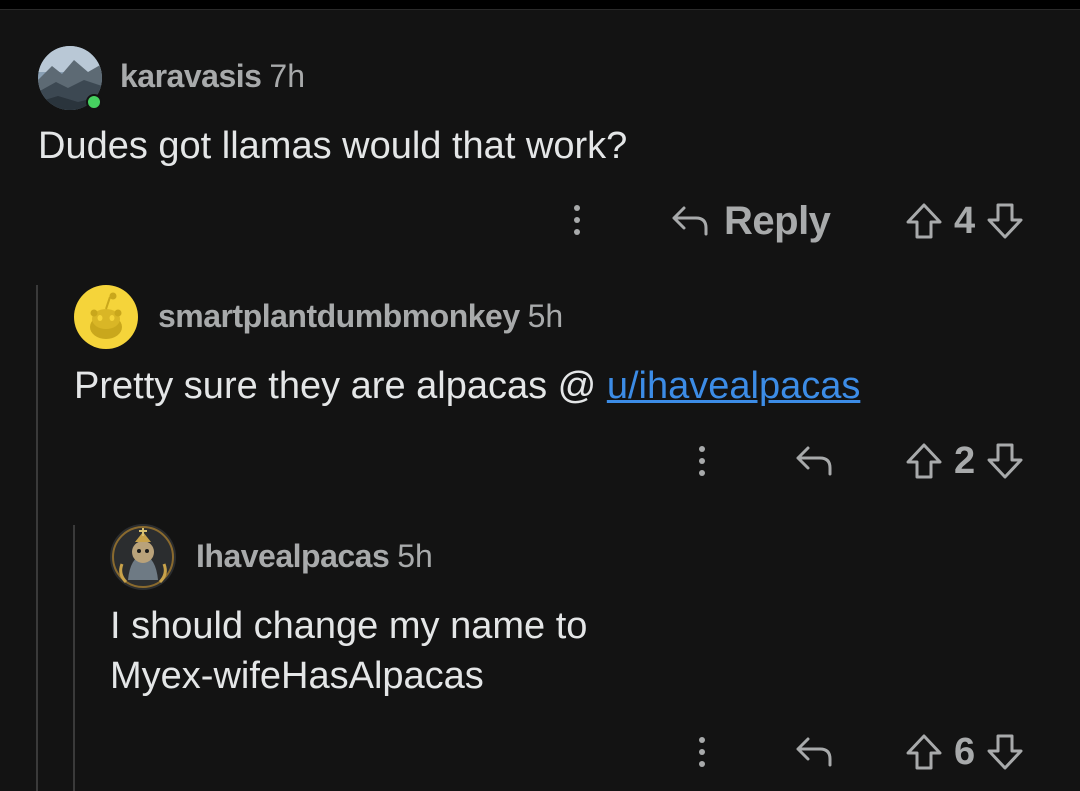  I want to click on vote-control: 6, so click(964, 752).